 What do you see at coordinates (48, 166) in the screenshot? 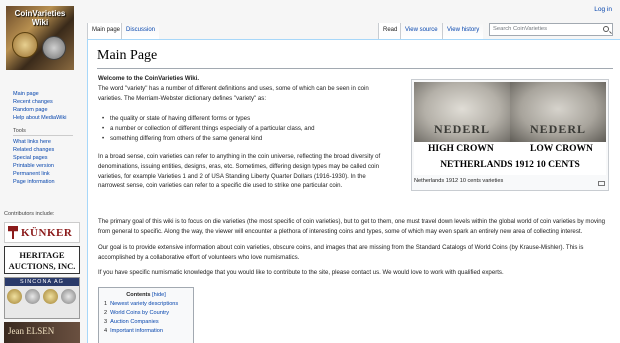
I see `sidebar-item-printable-version: Printable version` at bounding box center [48, 166].